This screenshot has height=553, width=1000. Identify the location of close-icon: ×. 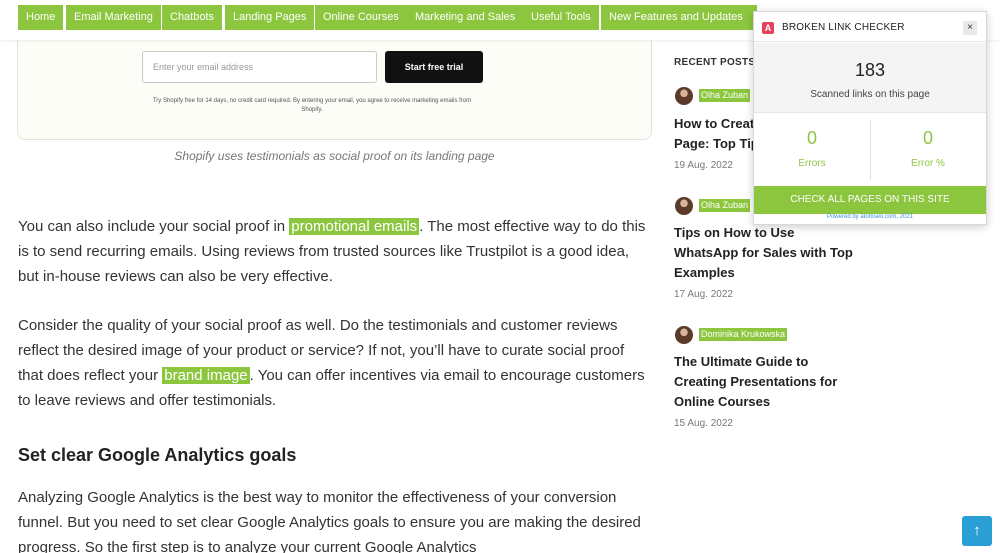
(970, 28).